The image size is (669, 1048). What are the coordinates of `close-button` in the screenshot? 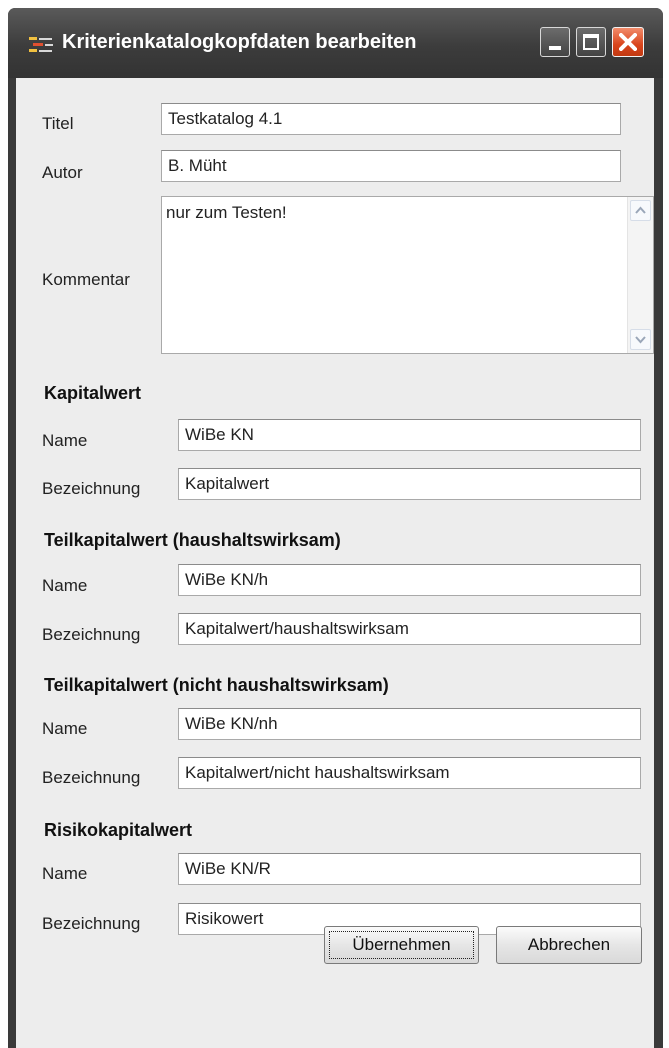 It's located at (628, 42).